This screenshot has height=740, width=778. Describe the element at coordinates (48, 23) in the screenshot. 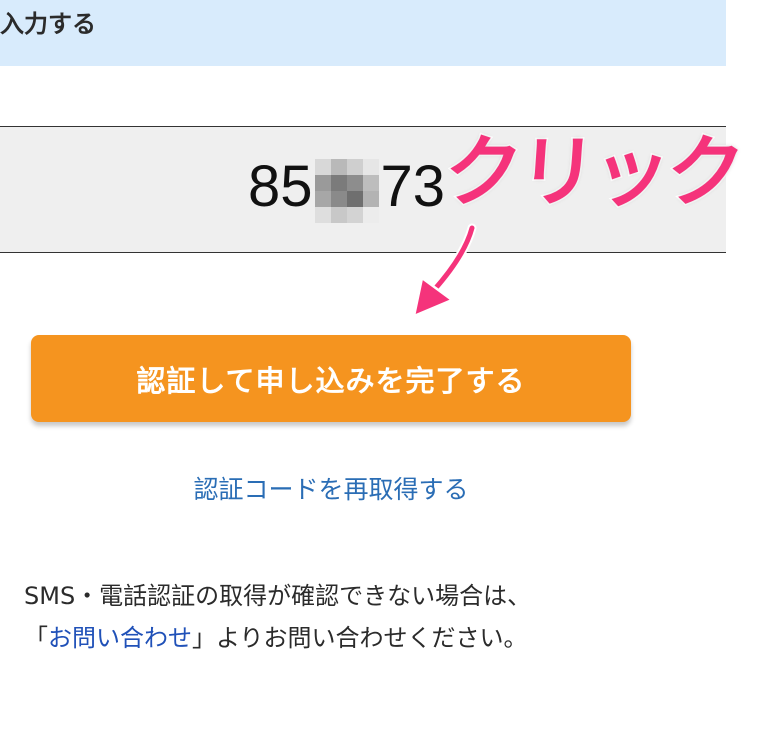

I see `section-title: 入力する` at that location.